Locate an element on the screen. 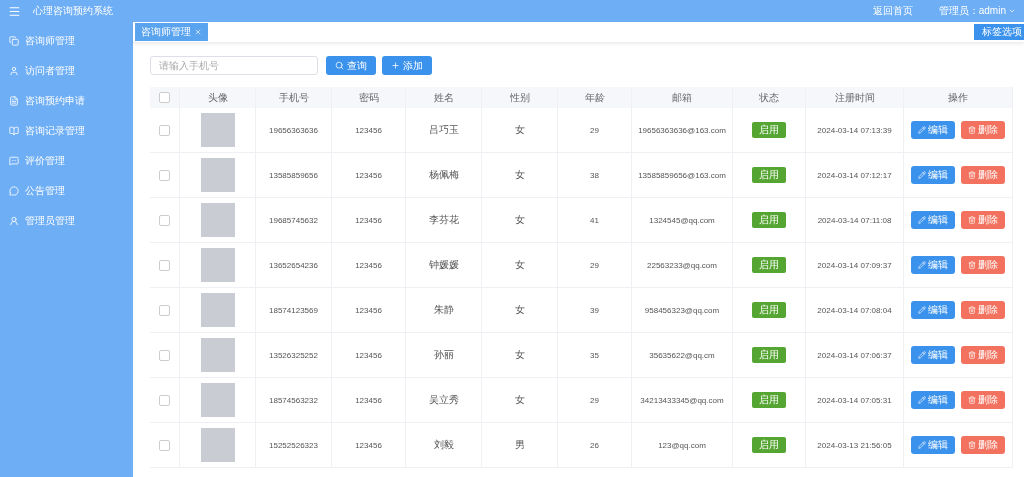 The image size is (1024, 477). sidebar-item: 公告管理 is located at coordinates (66, 191).